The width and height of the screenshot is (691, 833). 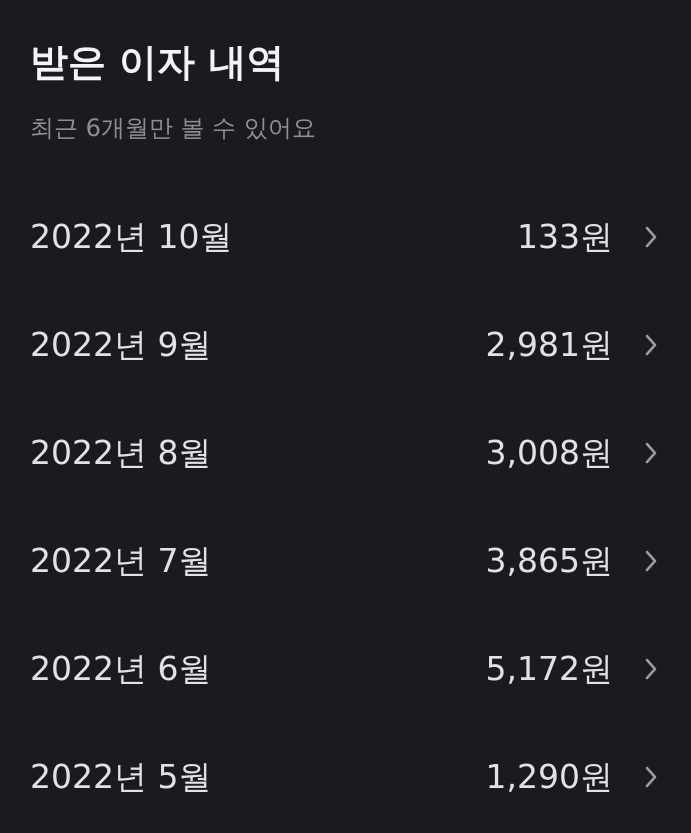 I want to click on month-label: 2022년 5월, so click(x=121, y=777).